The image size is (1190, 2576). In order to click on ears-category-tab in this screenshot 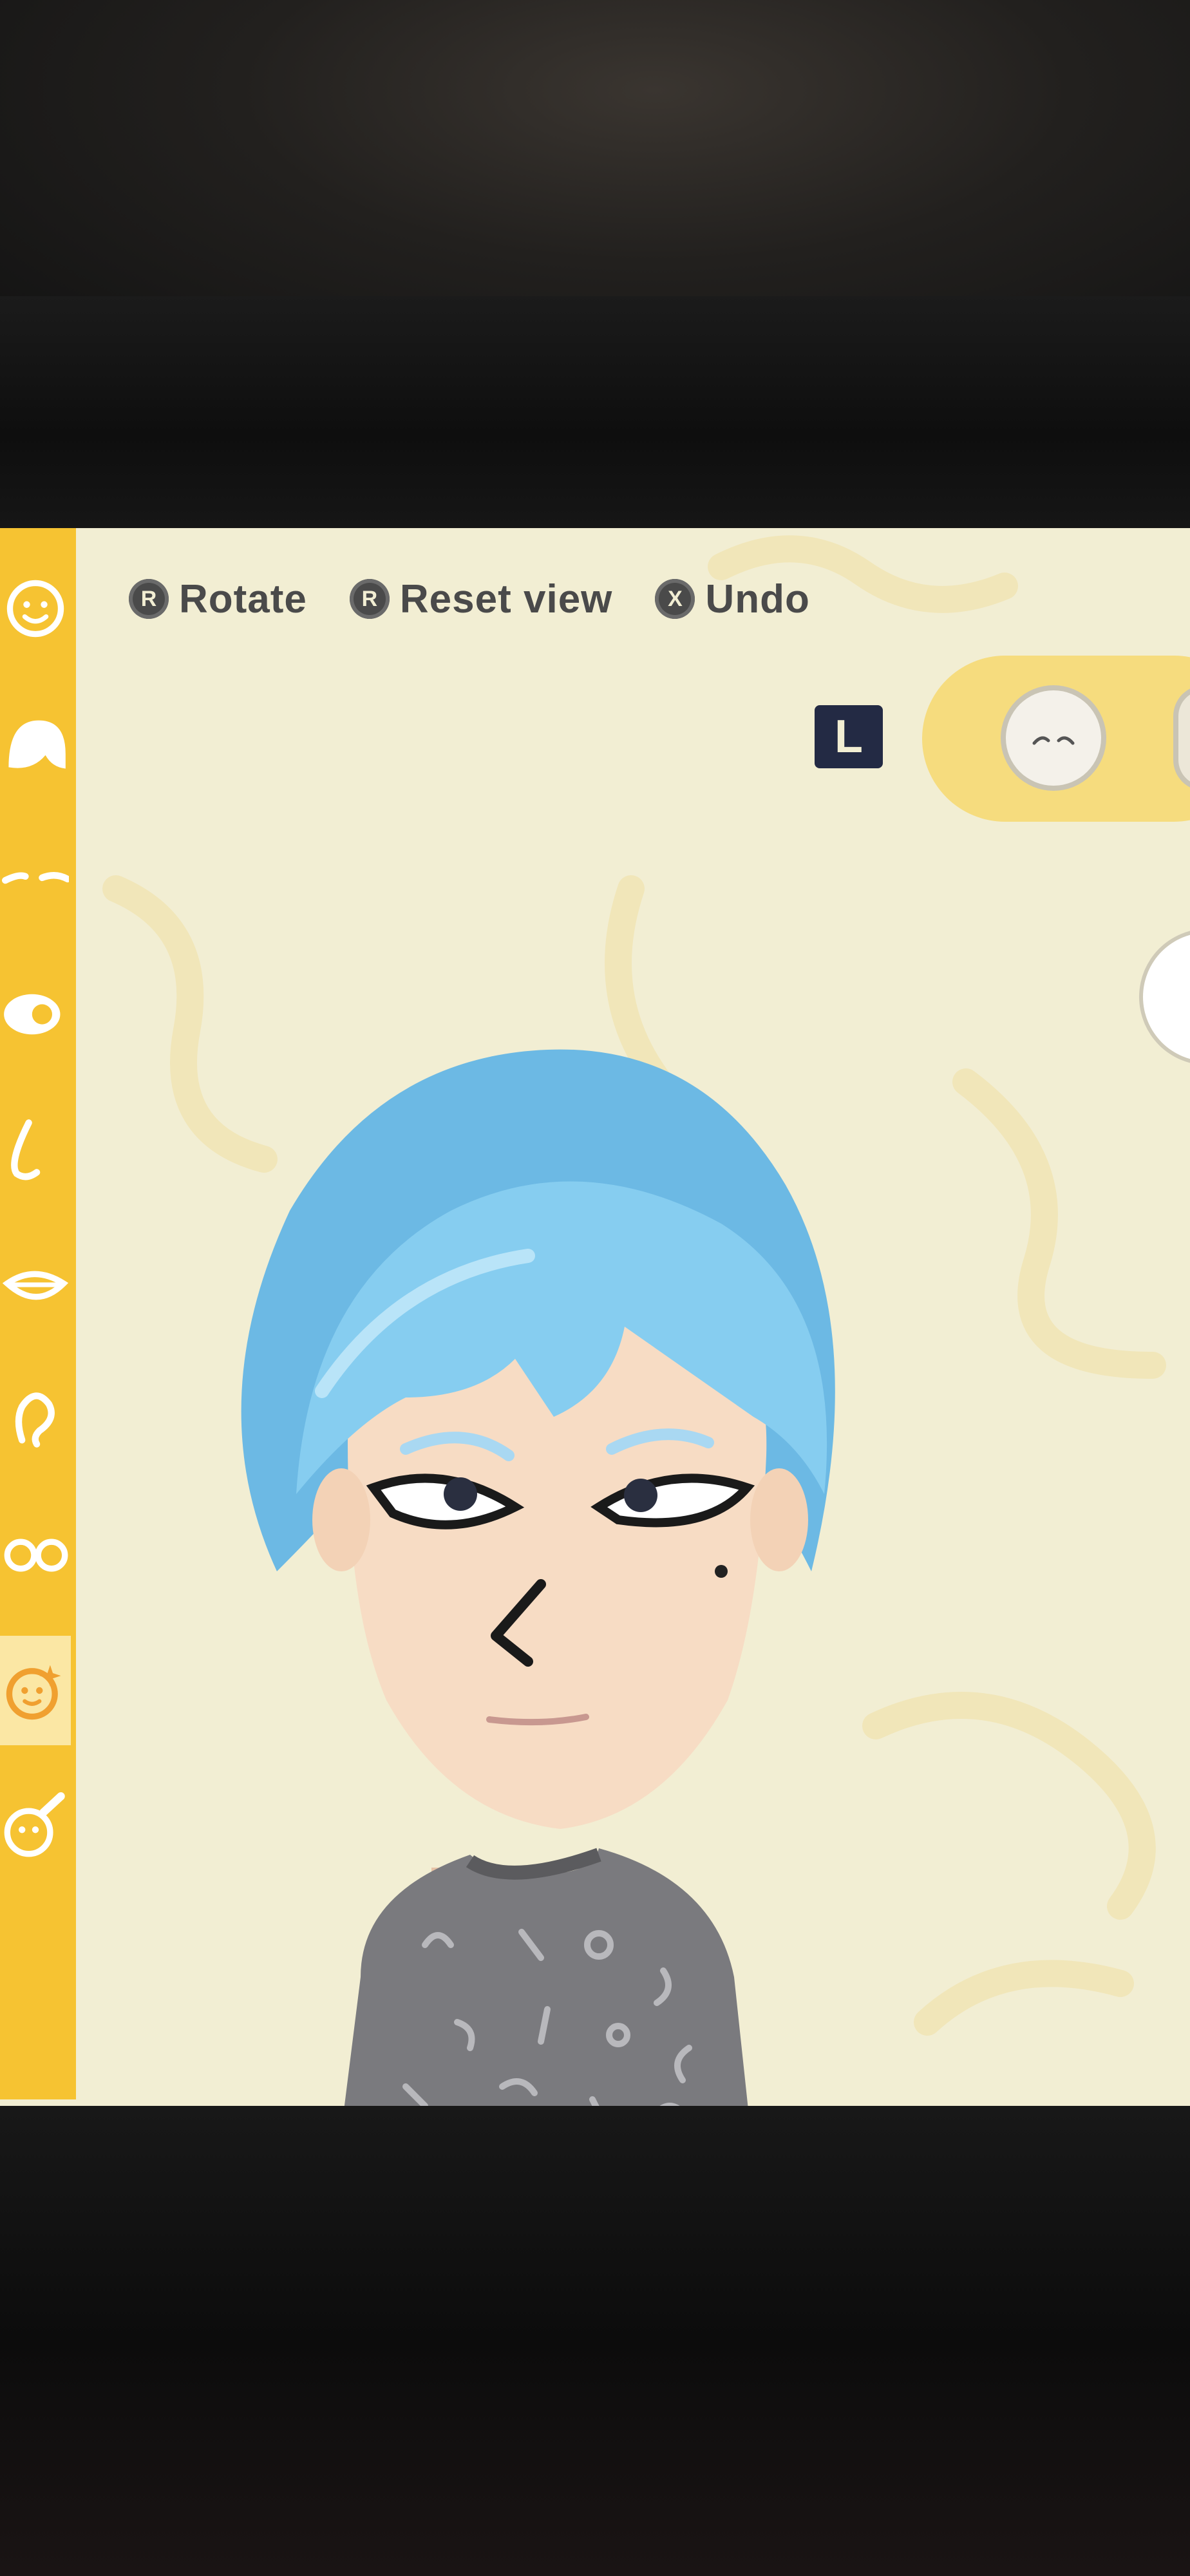, I will do `click(35, 1420)`.